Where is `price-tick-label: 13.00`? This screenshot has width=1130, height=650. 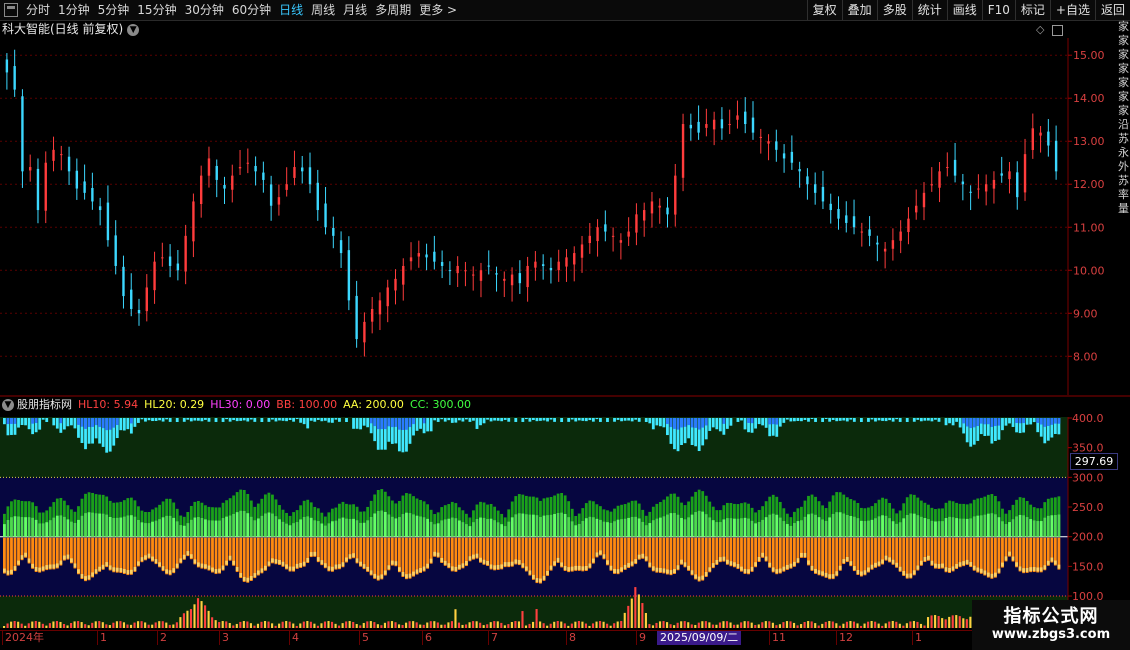 price-tick-label: 13.00 is located at coordinates (1089, 141).